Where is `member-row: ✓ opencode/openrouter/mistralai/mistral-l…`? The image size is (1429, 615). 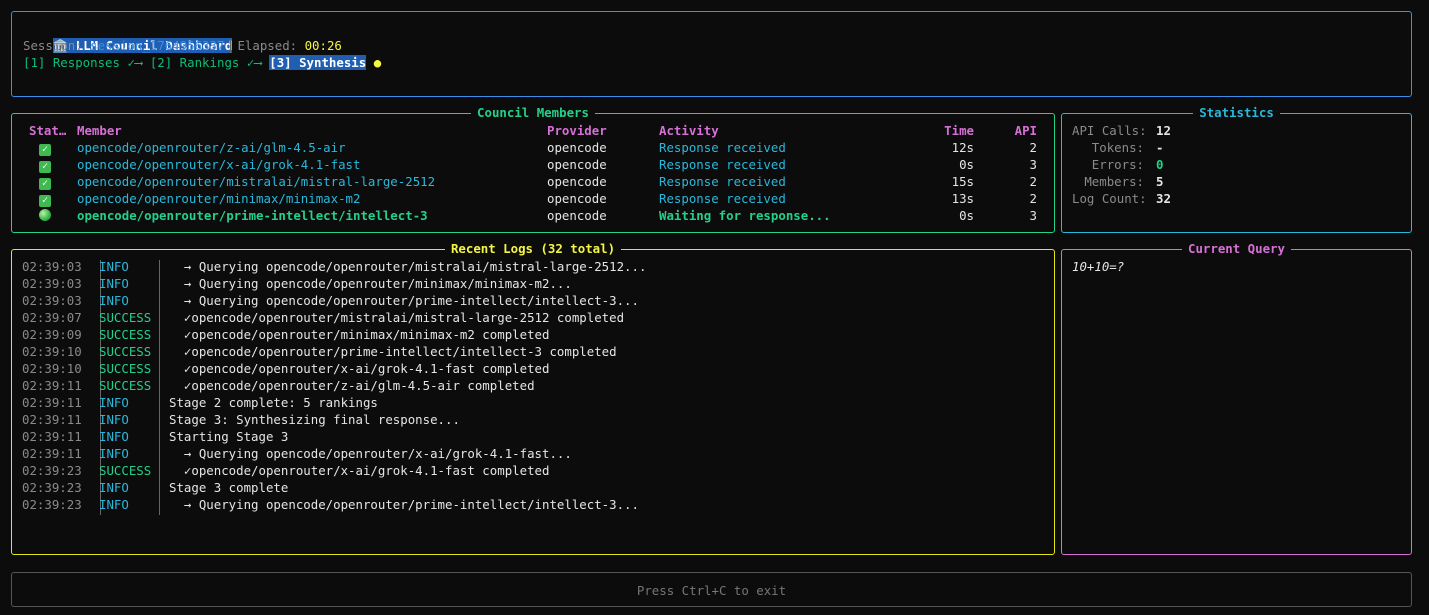 member-row: ✓ opencode/openrouter/mistralai/mistral-l… is located at coordinates (533, 181).